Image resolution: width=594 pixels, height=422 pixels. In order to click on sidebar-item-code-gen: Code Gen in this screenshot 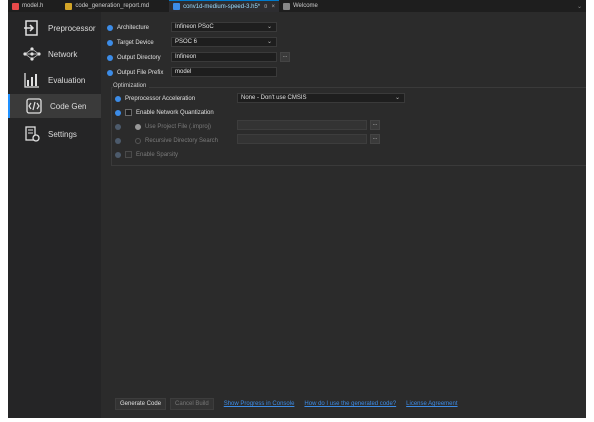, I will do `click(54, 106)`.